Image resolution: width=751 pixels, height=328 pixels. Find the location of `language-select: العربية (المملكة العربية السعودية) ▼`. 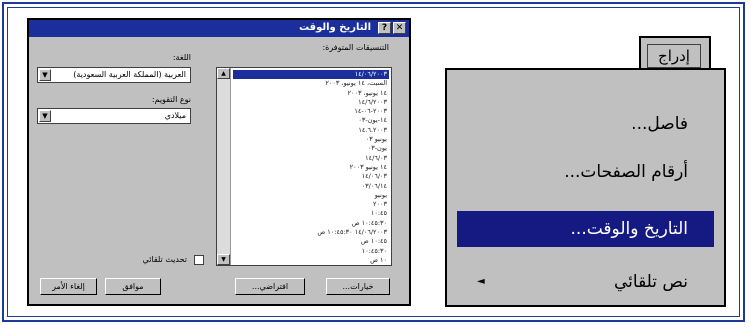

language-select: العربية (المملكة العربية السعودية) ▼ is located at coordinates (114, 75).